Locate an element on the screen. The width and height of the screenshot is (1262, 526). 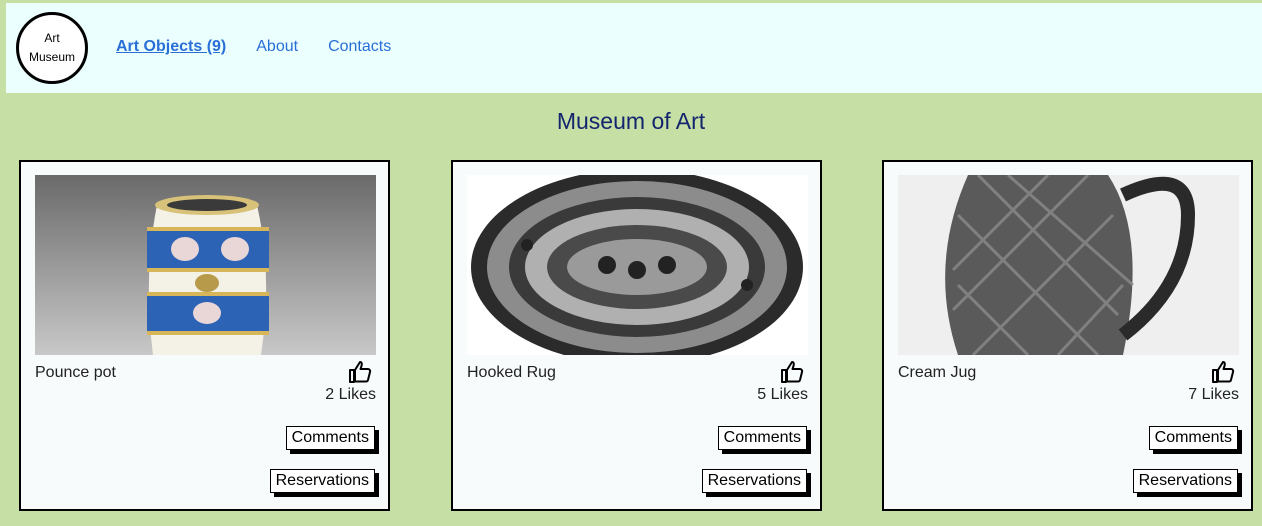
nav-art-objects: Art Objects (9) is located at coordinates (171, 47).